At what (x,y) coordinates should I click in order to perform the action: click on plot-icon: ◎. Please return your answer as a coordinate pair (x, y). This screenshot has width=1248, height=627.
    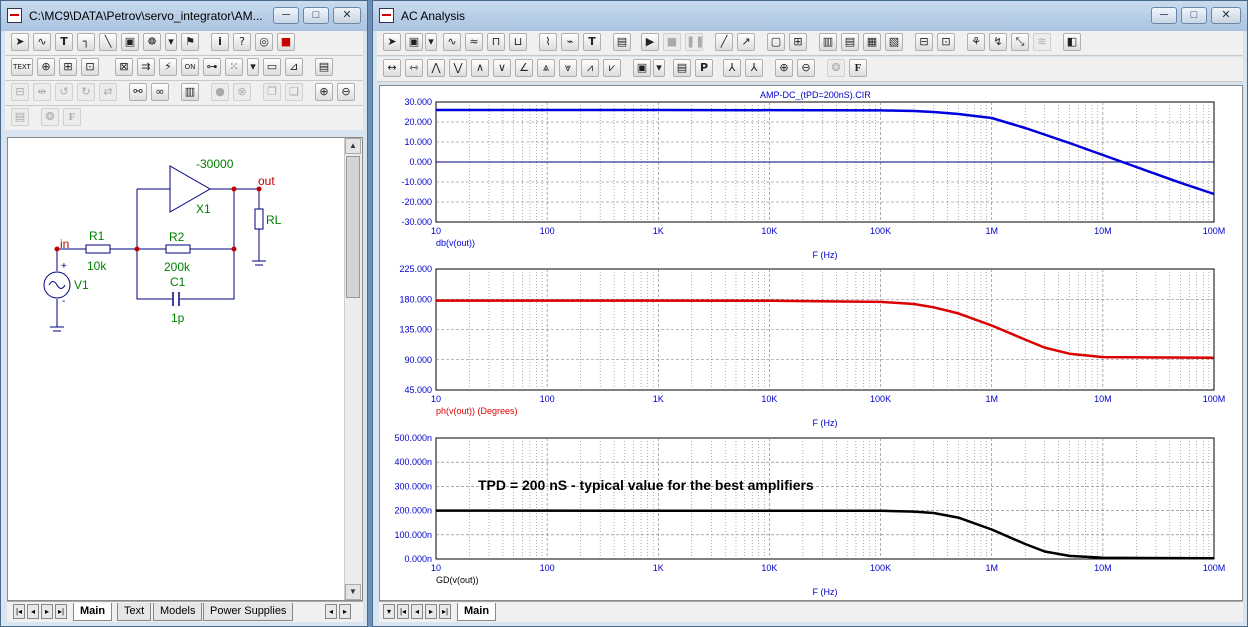
    Looking at the image, I should click on (264, 42).